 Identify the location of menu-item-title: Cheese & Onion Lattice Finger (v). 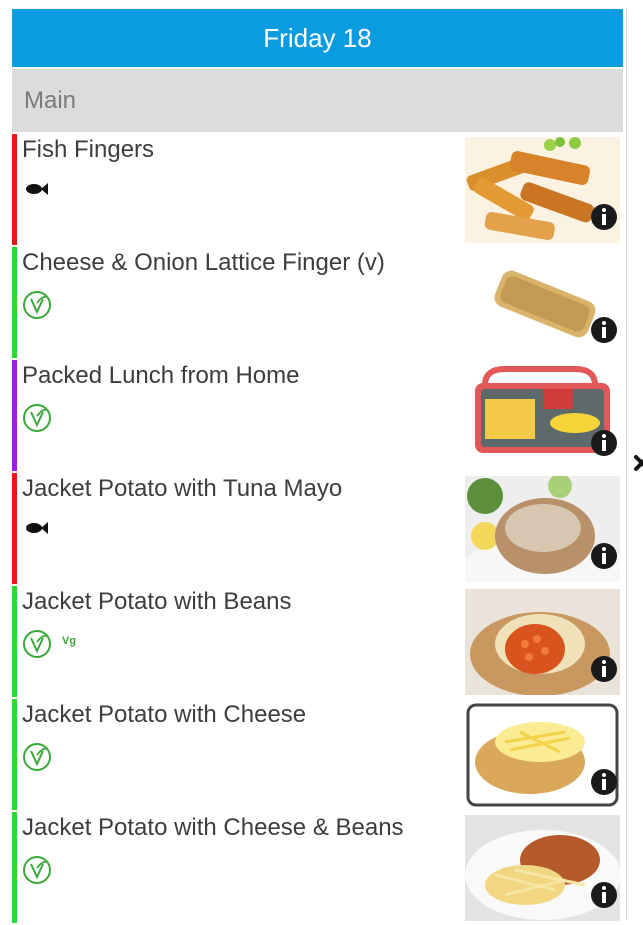
(203, 262).